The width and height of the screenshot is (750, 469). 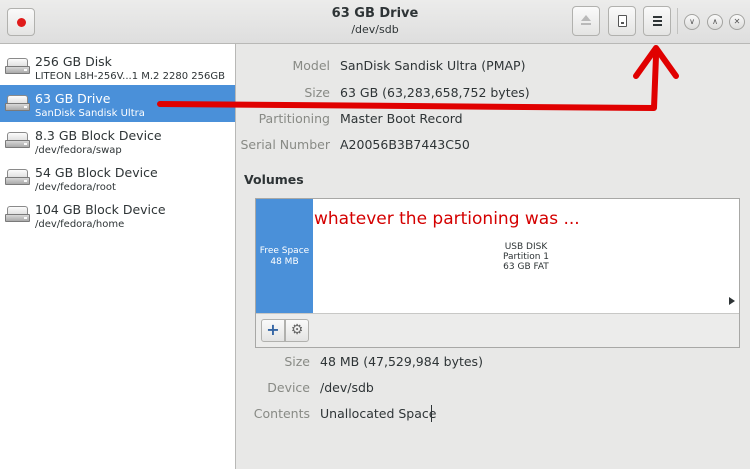 I want to click on drive-item-104gb-block-device: 104 GB Block Device /dev/fedora/home, so click(x=117, y=214).